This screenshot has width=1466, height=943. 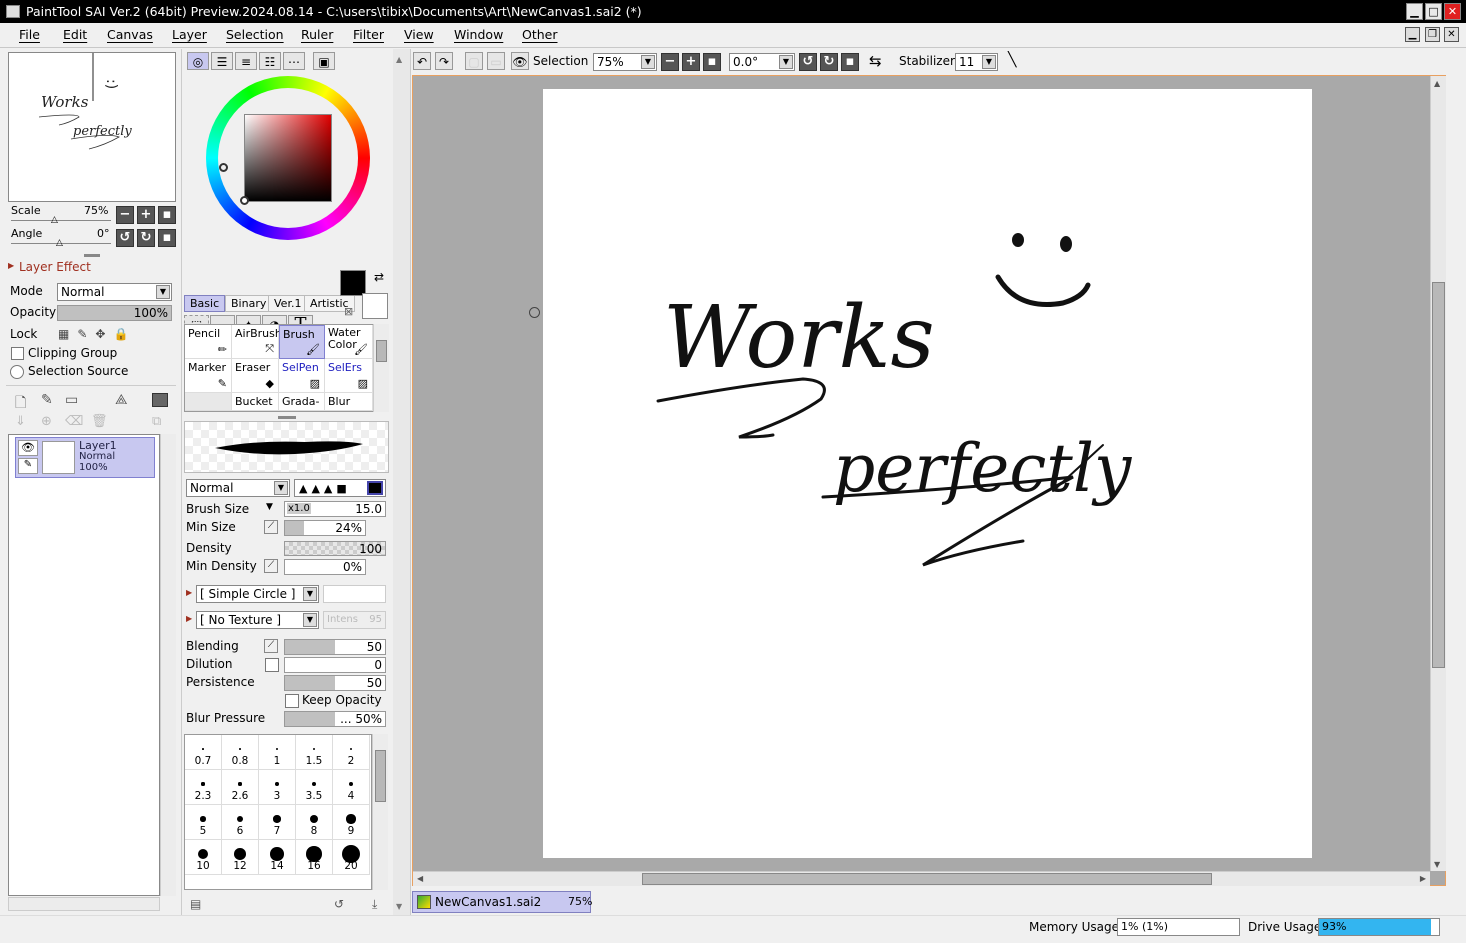 What do you see at coordinates (1433, 11) in the screenshot?
I see `maximize-button: □` at bounding box center [1433, 11].